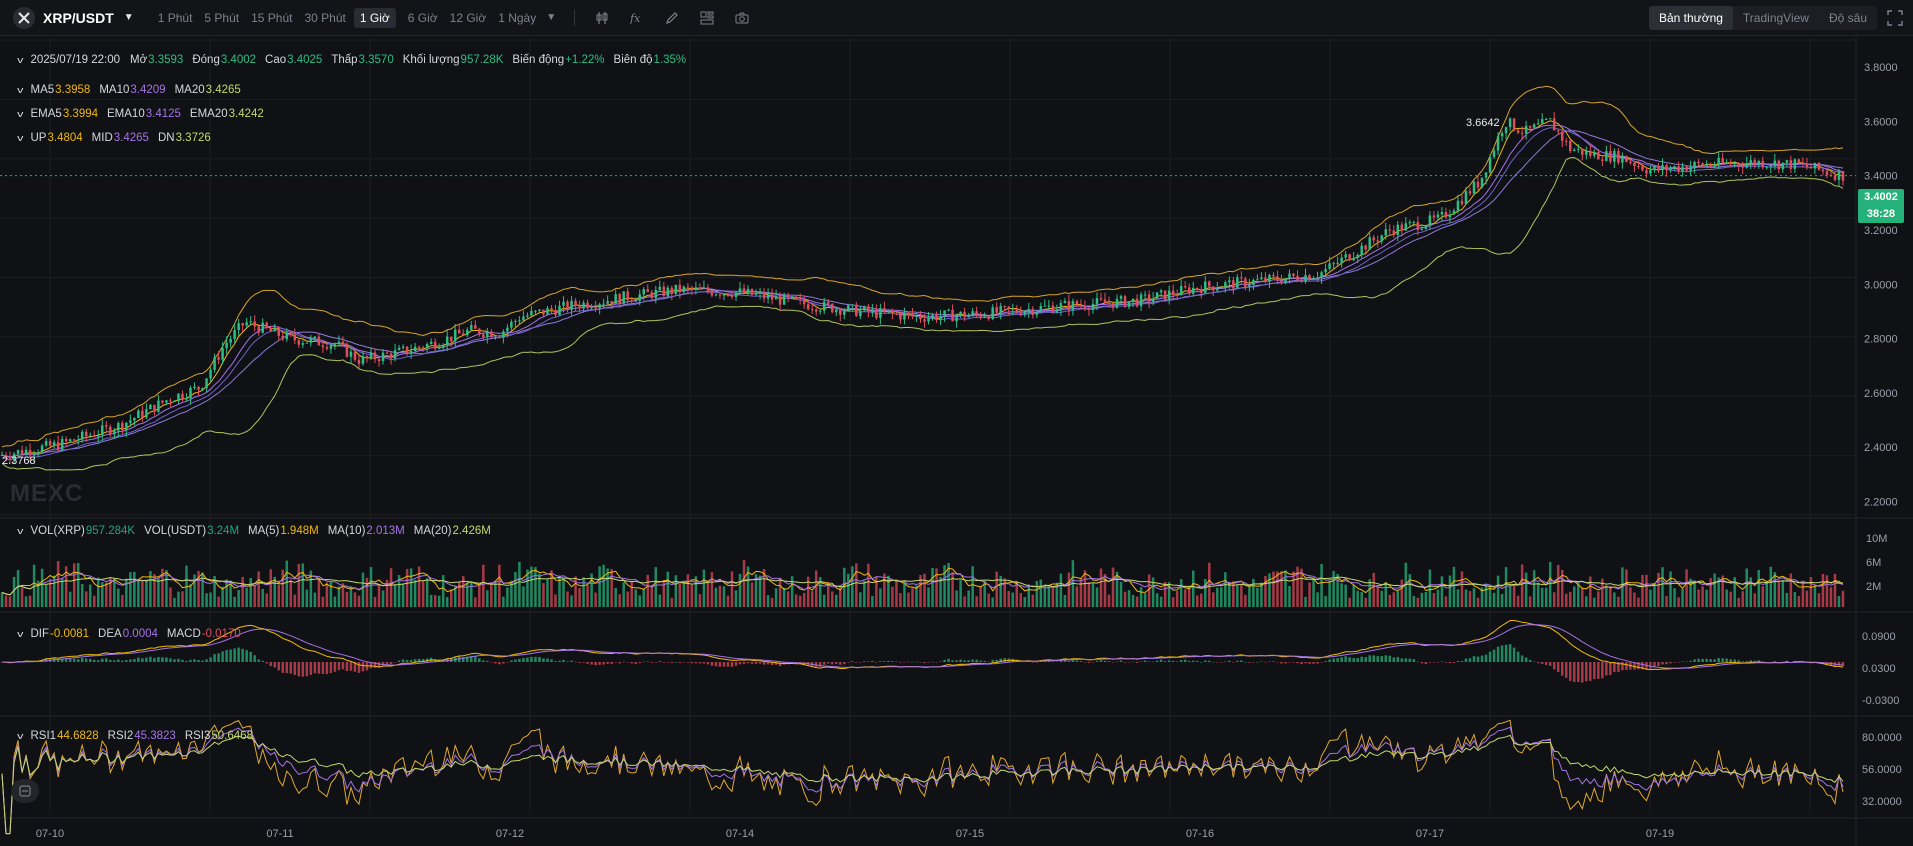 Image resolution: width=1913 pixels, height=846 pixels. I want to click on interval-1d: 1 Ngày, so click(517, 18).